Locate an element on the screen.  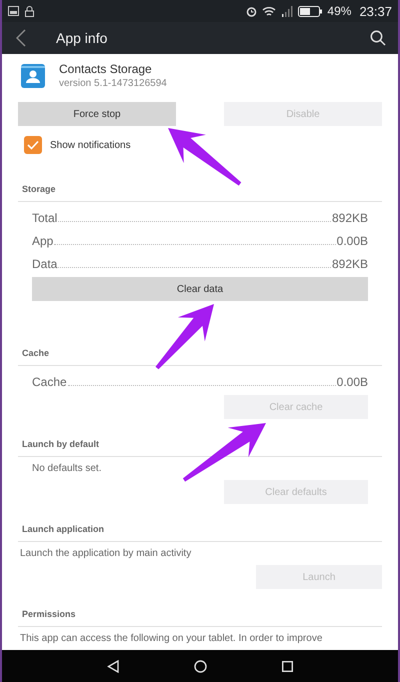
section-text: Launch the application by main activity is located at coordinates (105, 553).